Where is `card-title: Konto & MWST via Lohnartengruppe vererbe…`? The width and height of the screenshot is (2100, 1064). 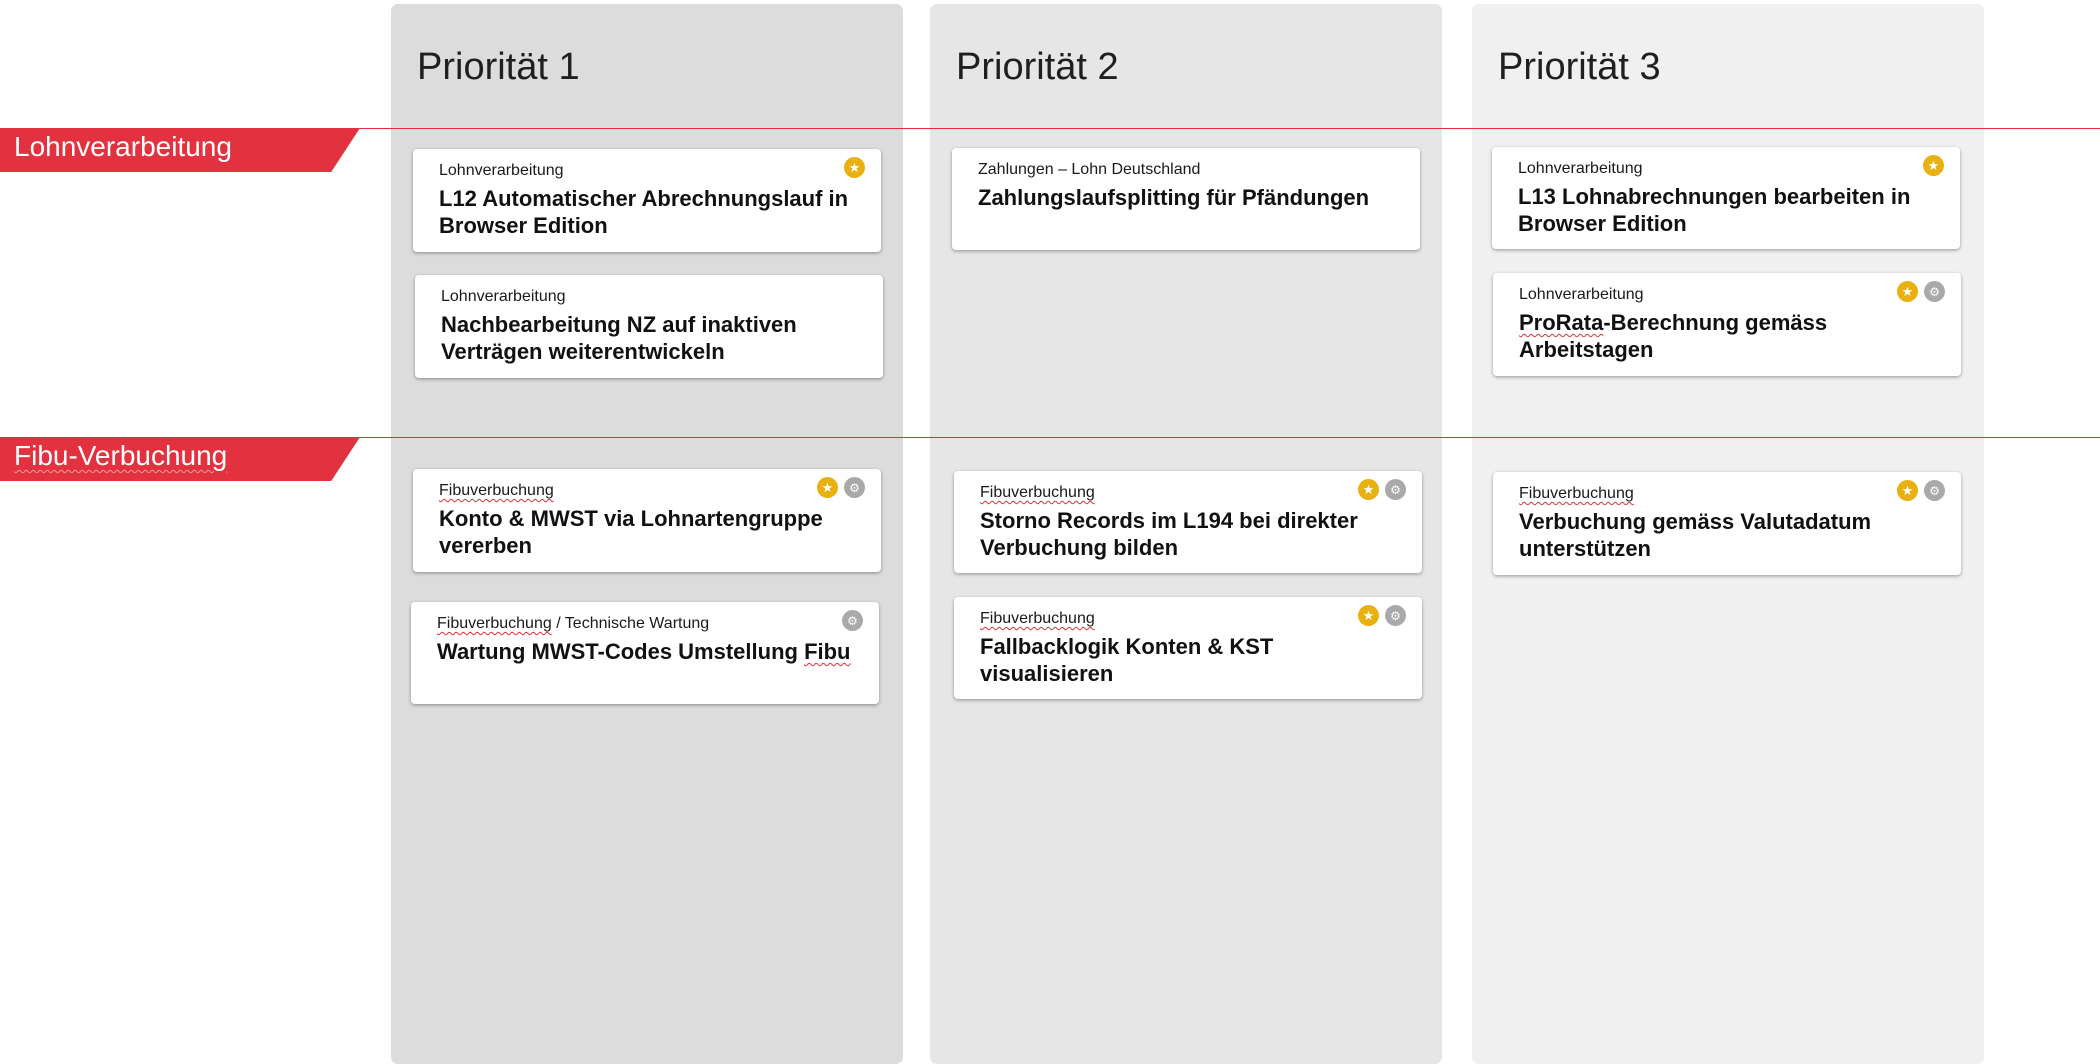
card-title: Konto & MWST via Lohnartengruppe vererbe… is located at coordinates (631, 532).